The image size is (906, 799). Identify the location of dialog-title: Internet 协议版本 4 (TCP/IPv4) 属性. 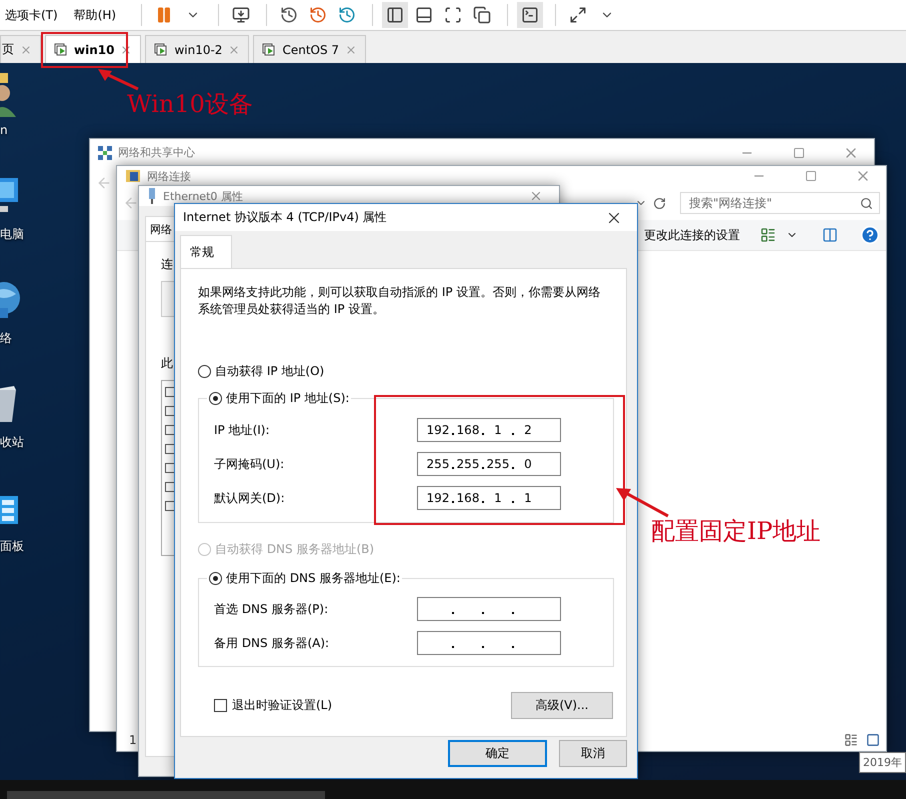
(285, 217).